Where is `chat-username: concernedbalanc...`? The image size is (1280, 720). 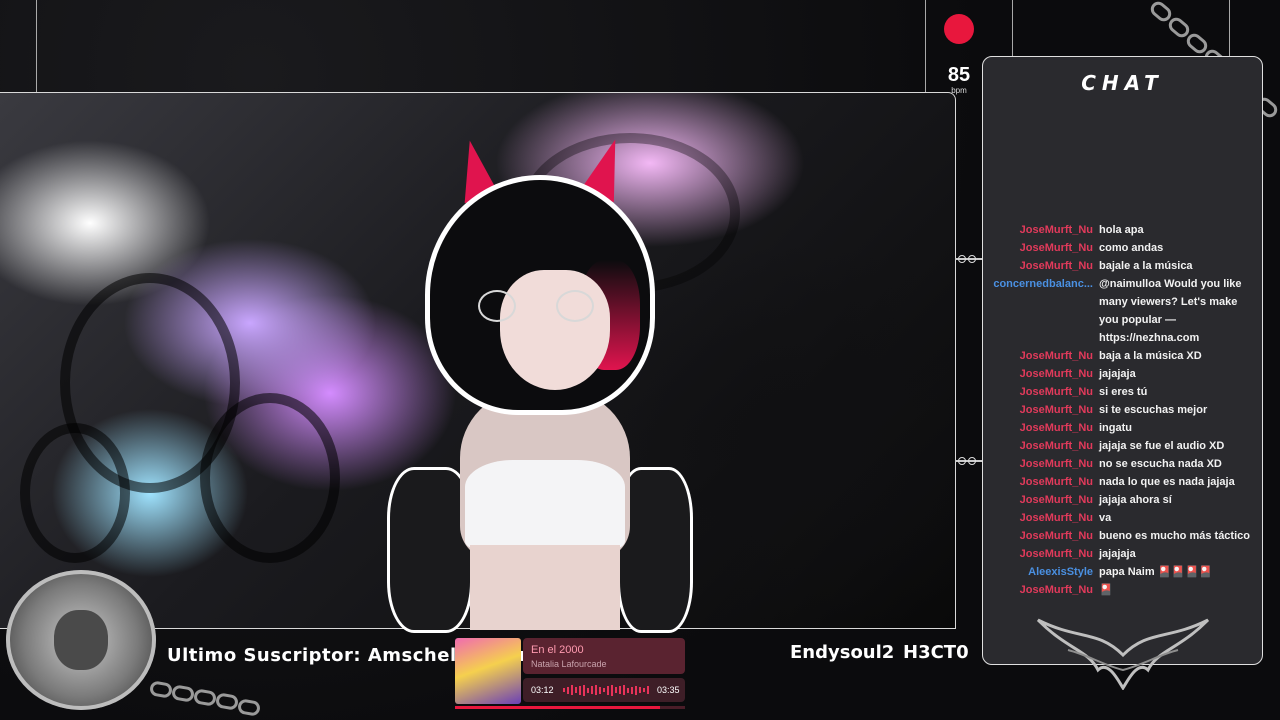 chat-username: concernedbalanc... is located at coordinates (1041, 311).